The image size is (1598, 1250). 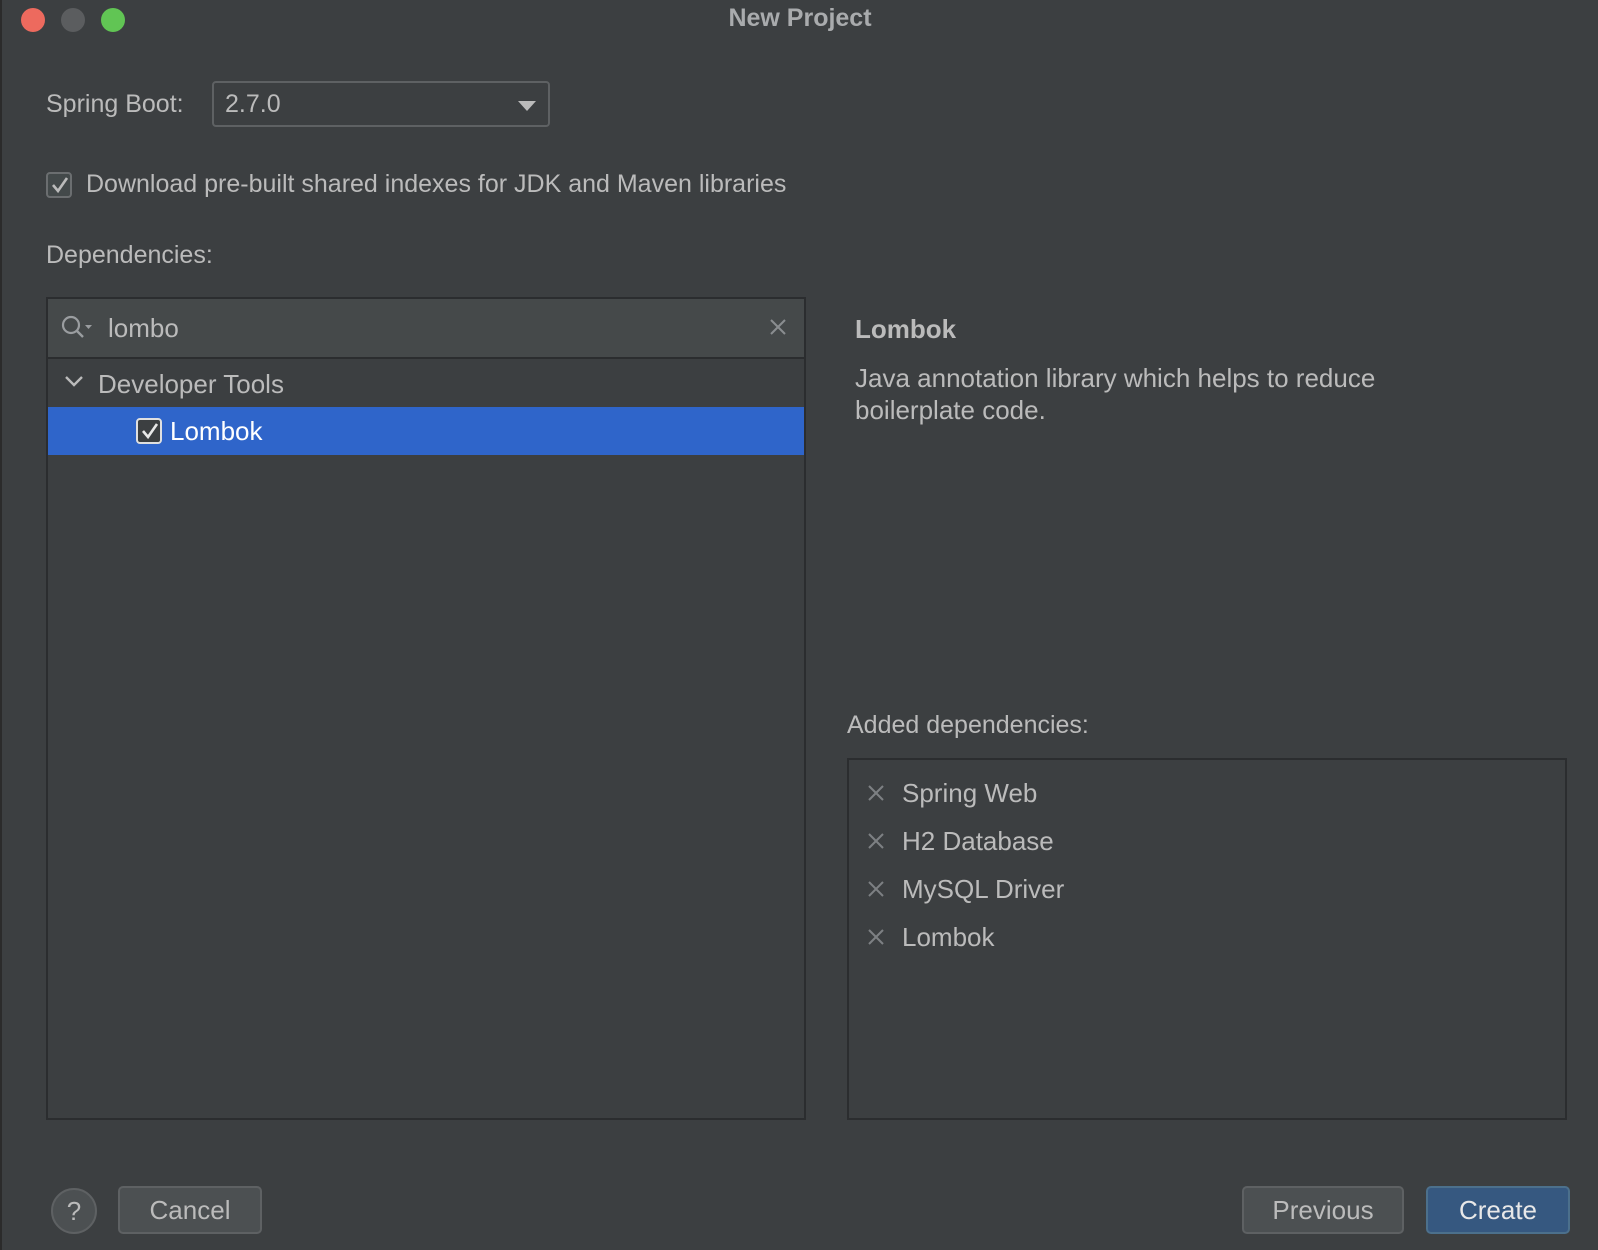 I want to click on lombok-checkbox, so click(x=149, y=431).